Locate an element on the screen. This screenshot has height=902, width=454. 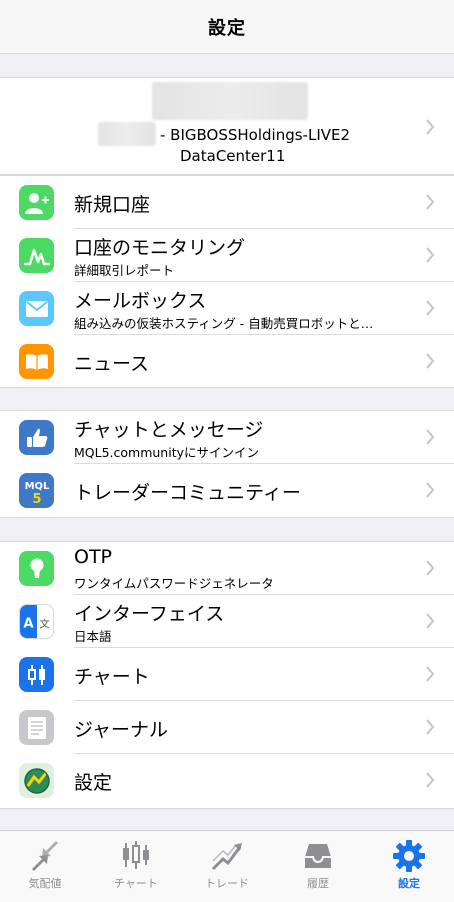
language-icon: A文 is located at coordinates (36, 621).